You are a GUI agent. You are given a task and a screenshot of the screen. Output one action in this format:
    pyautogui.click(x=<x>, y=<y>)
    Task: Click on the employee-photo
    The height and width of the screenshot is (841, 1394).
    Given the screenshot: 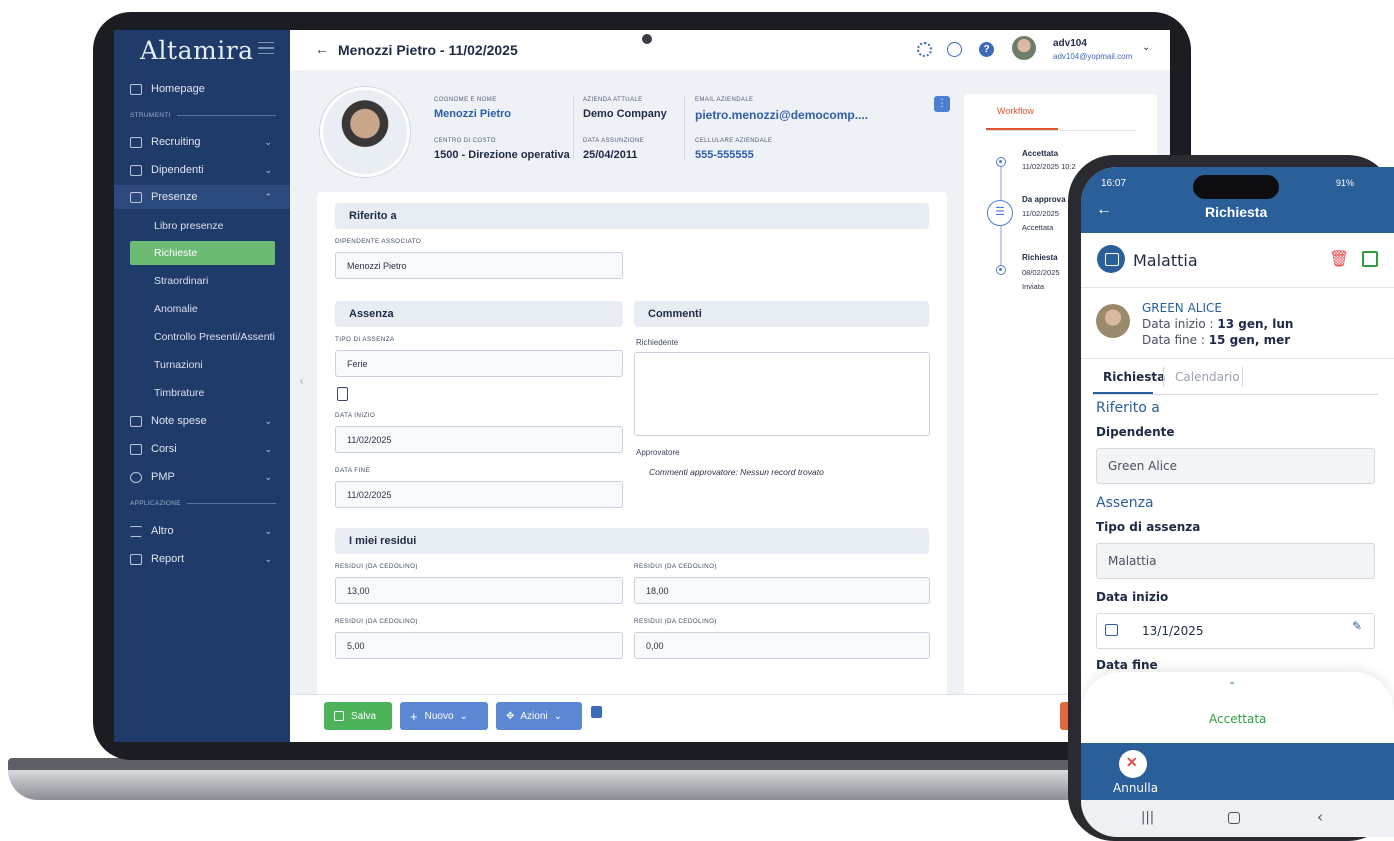 What is the action you would take?
    pyautogui.click(x=365, y=132)
    